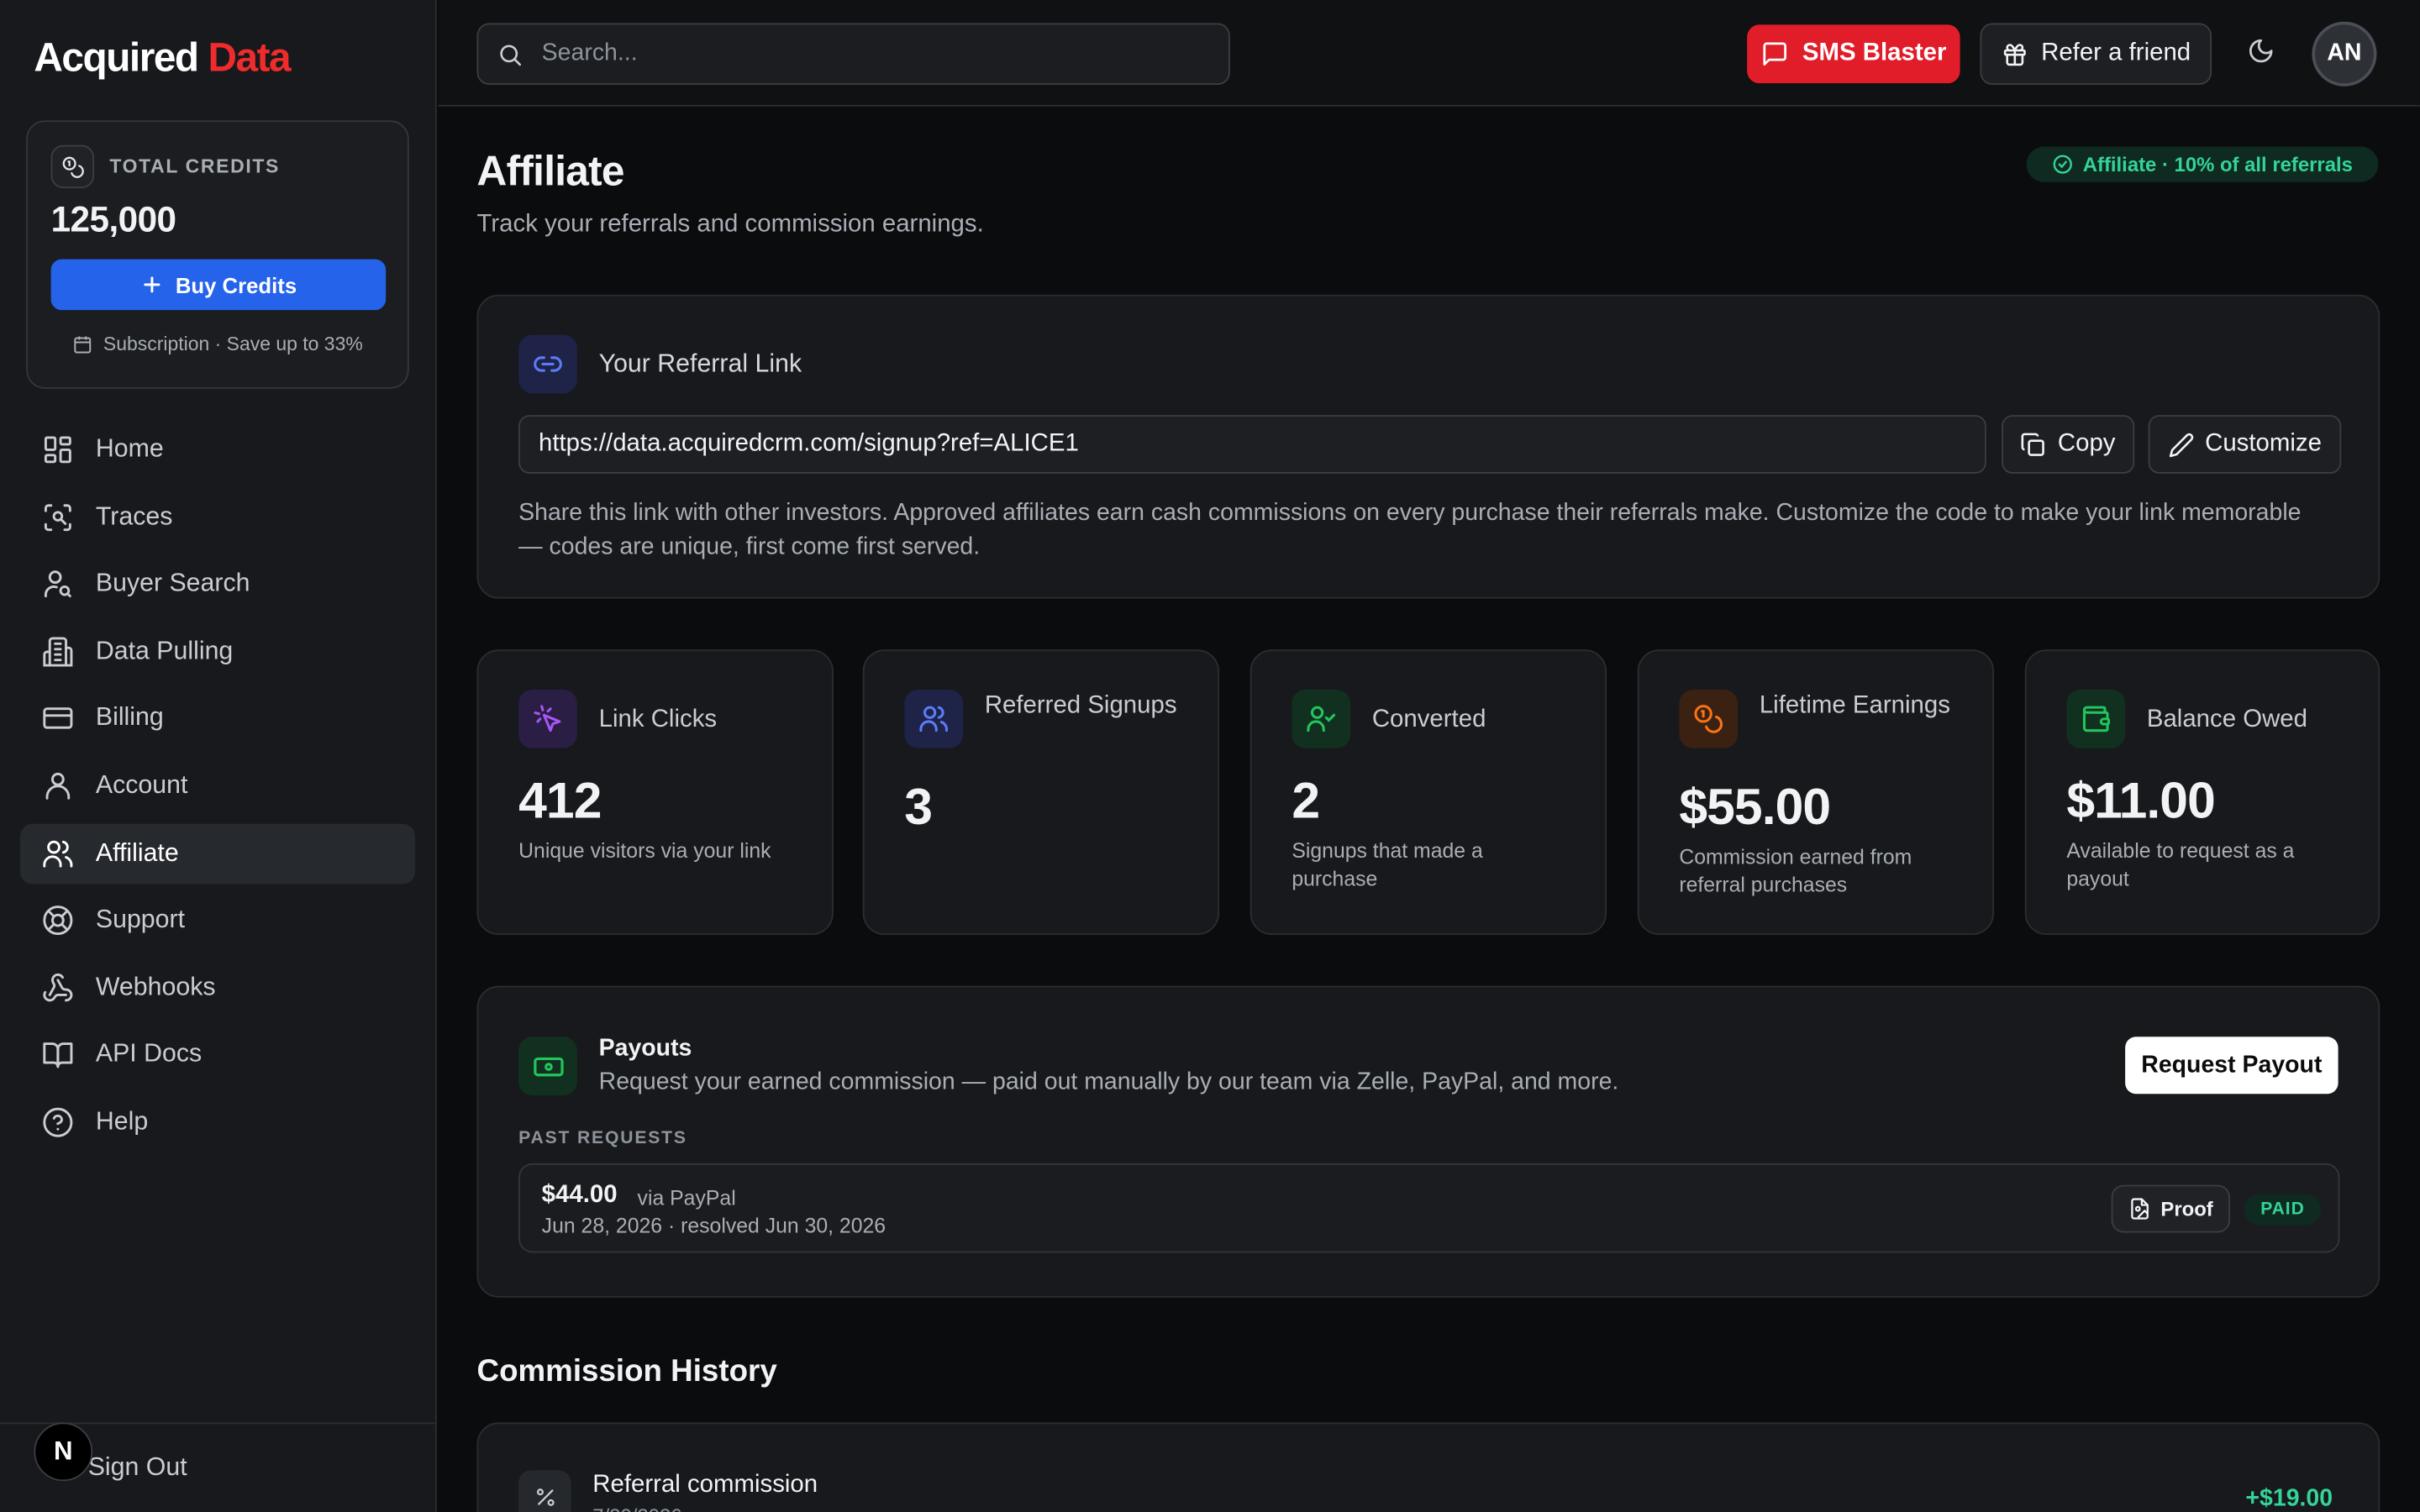 This screenshot has height=1512, width=2420. I want to click on top-header: SMS Blaster Refer a friend AN, so click(1429, 53).